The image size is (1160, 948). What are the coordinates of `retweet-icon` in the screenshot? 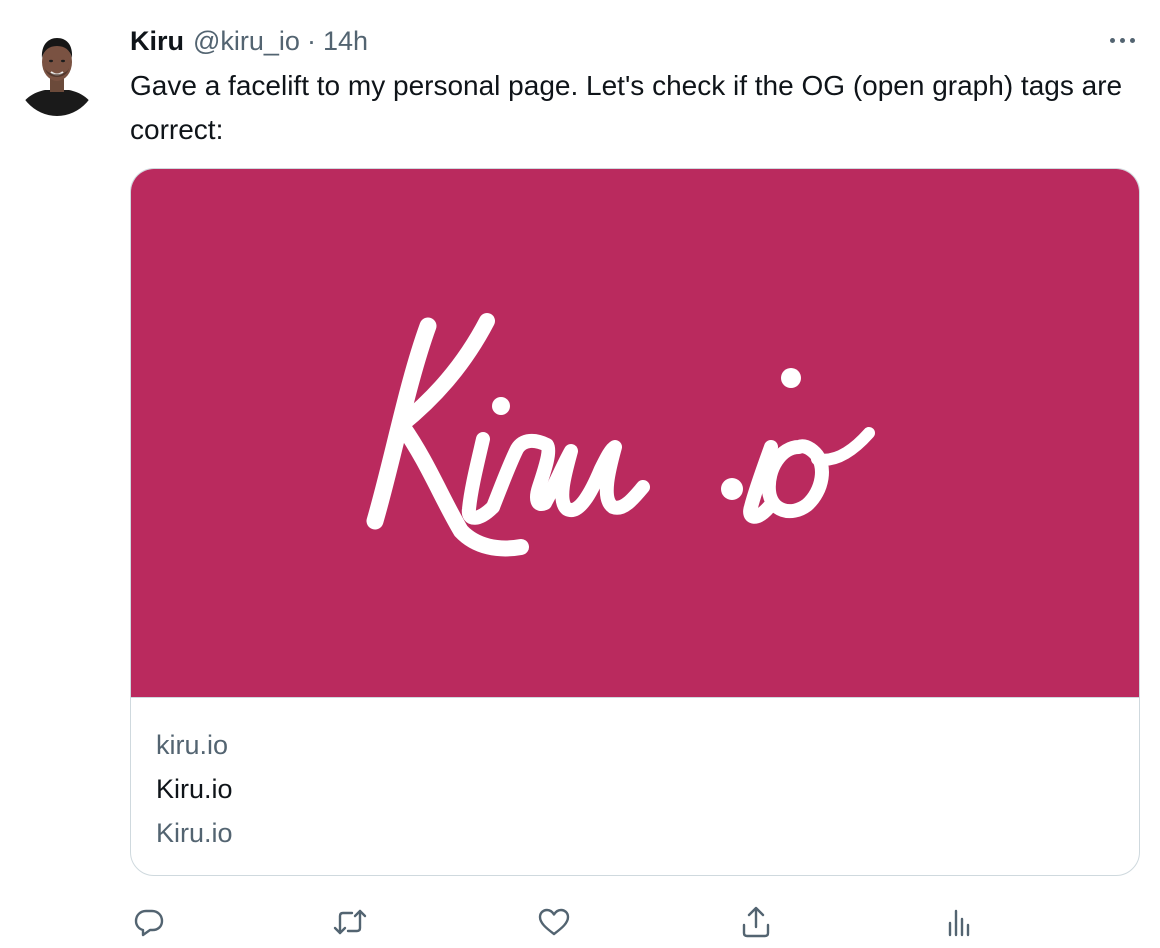 It's located at (350, 922).